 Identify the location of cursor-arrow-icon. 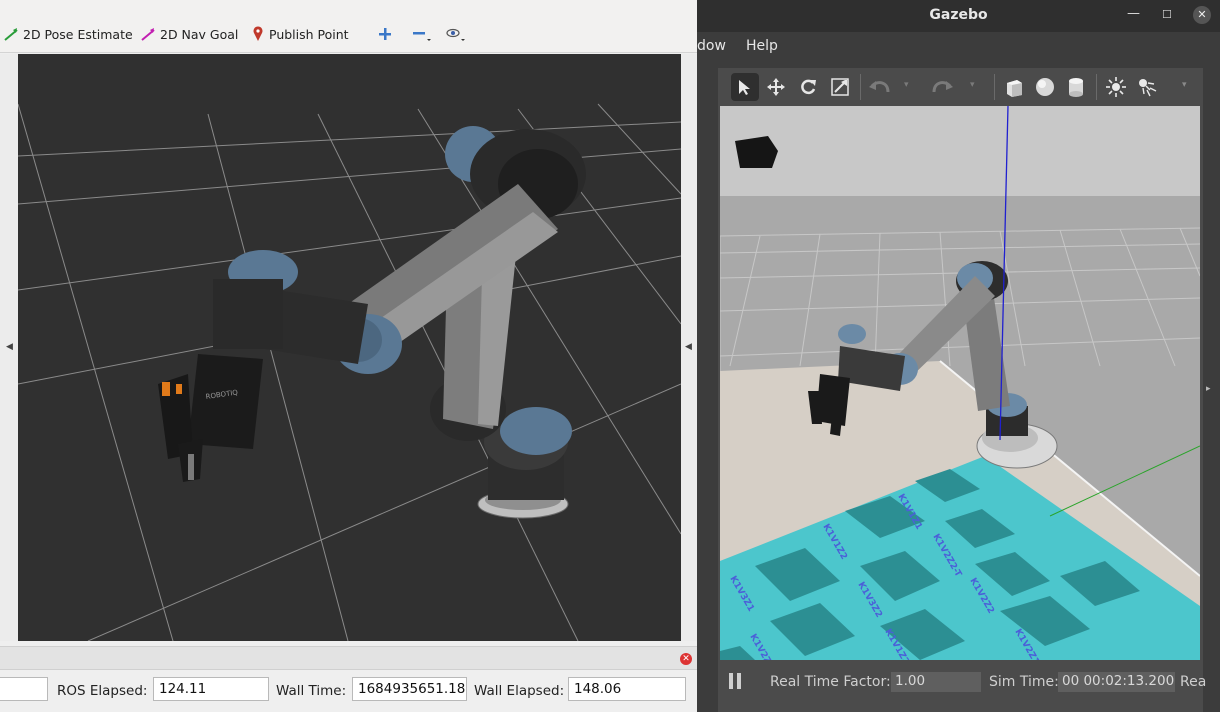
(744, 87).